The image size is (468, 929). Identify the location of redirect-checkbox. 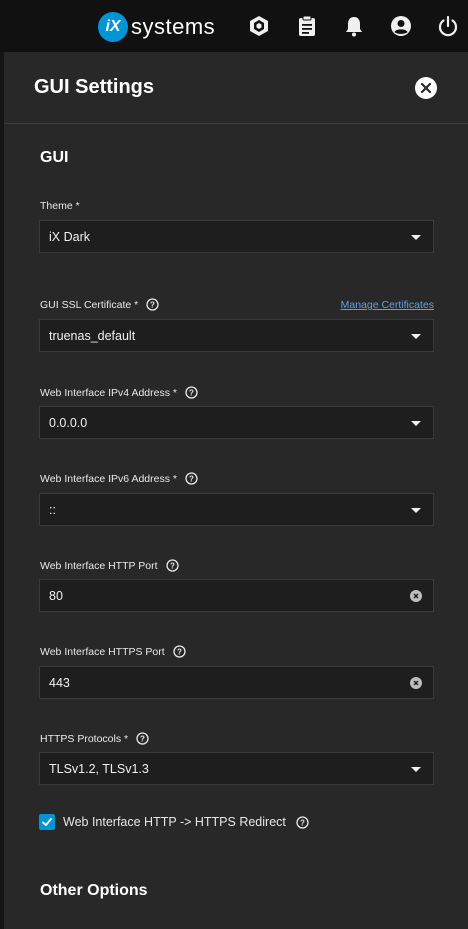
(47, 822).